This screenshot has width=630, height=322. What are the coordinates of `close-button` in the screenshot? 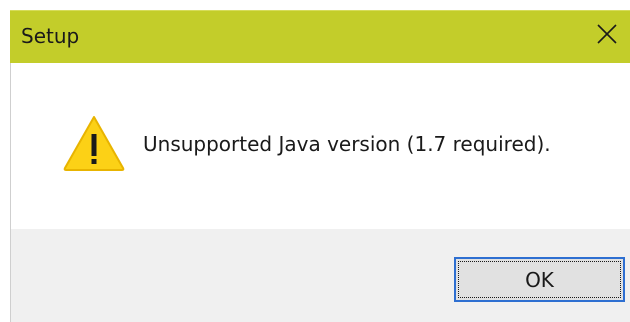 It's located at (607, 36).